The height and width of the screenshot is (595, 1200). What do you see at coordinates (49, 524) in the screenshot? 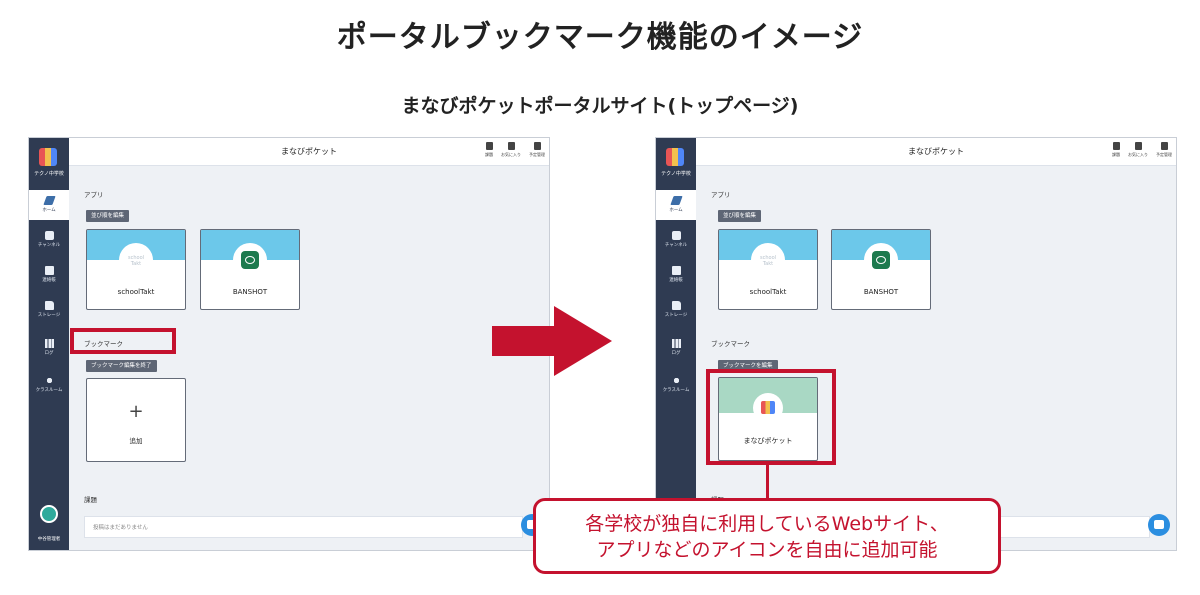
I see `user-menu: 中谷管理者` at bounding box center [49, 524].